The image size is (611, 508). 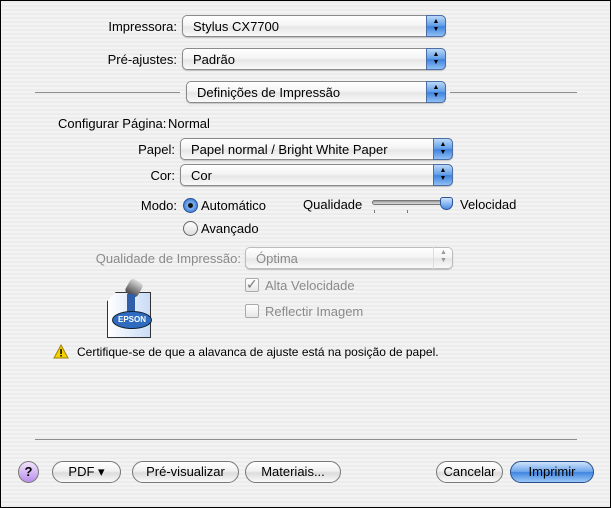 What do you see at coordinates (310, 285) in the screenshot?
I see `high-speed-label: Alta Velocidade` at bounding box center [310, 285].